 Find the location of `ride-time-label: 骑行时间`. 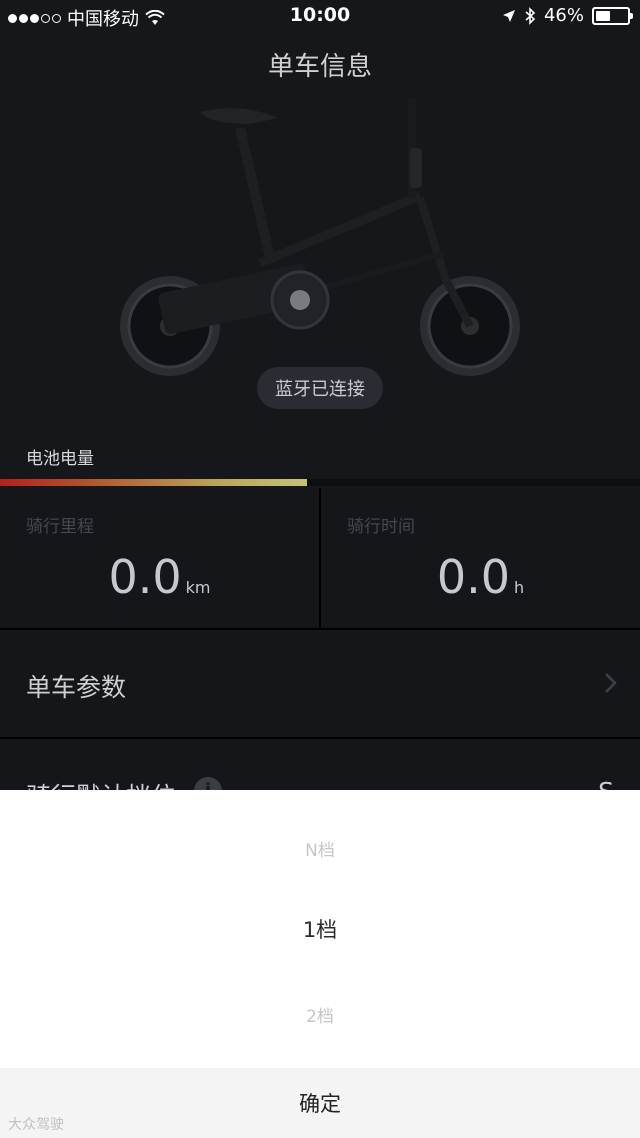

ride-time-label: 骑行时间 is located at coordinates (381, 527).